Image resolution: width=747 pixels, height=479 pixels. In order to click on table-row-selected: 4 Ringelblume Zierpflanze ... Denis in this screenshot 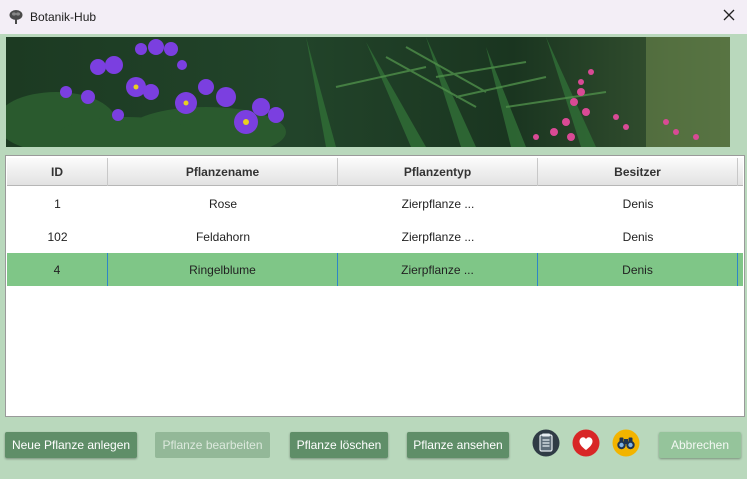, I will do `click(375, 269)`.